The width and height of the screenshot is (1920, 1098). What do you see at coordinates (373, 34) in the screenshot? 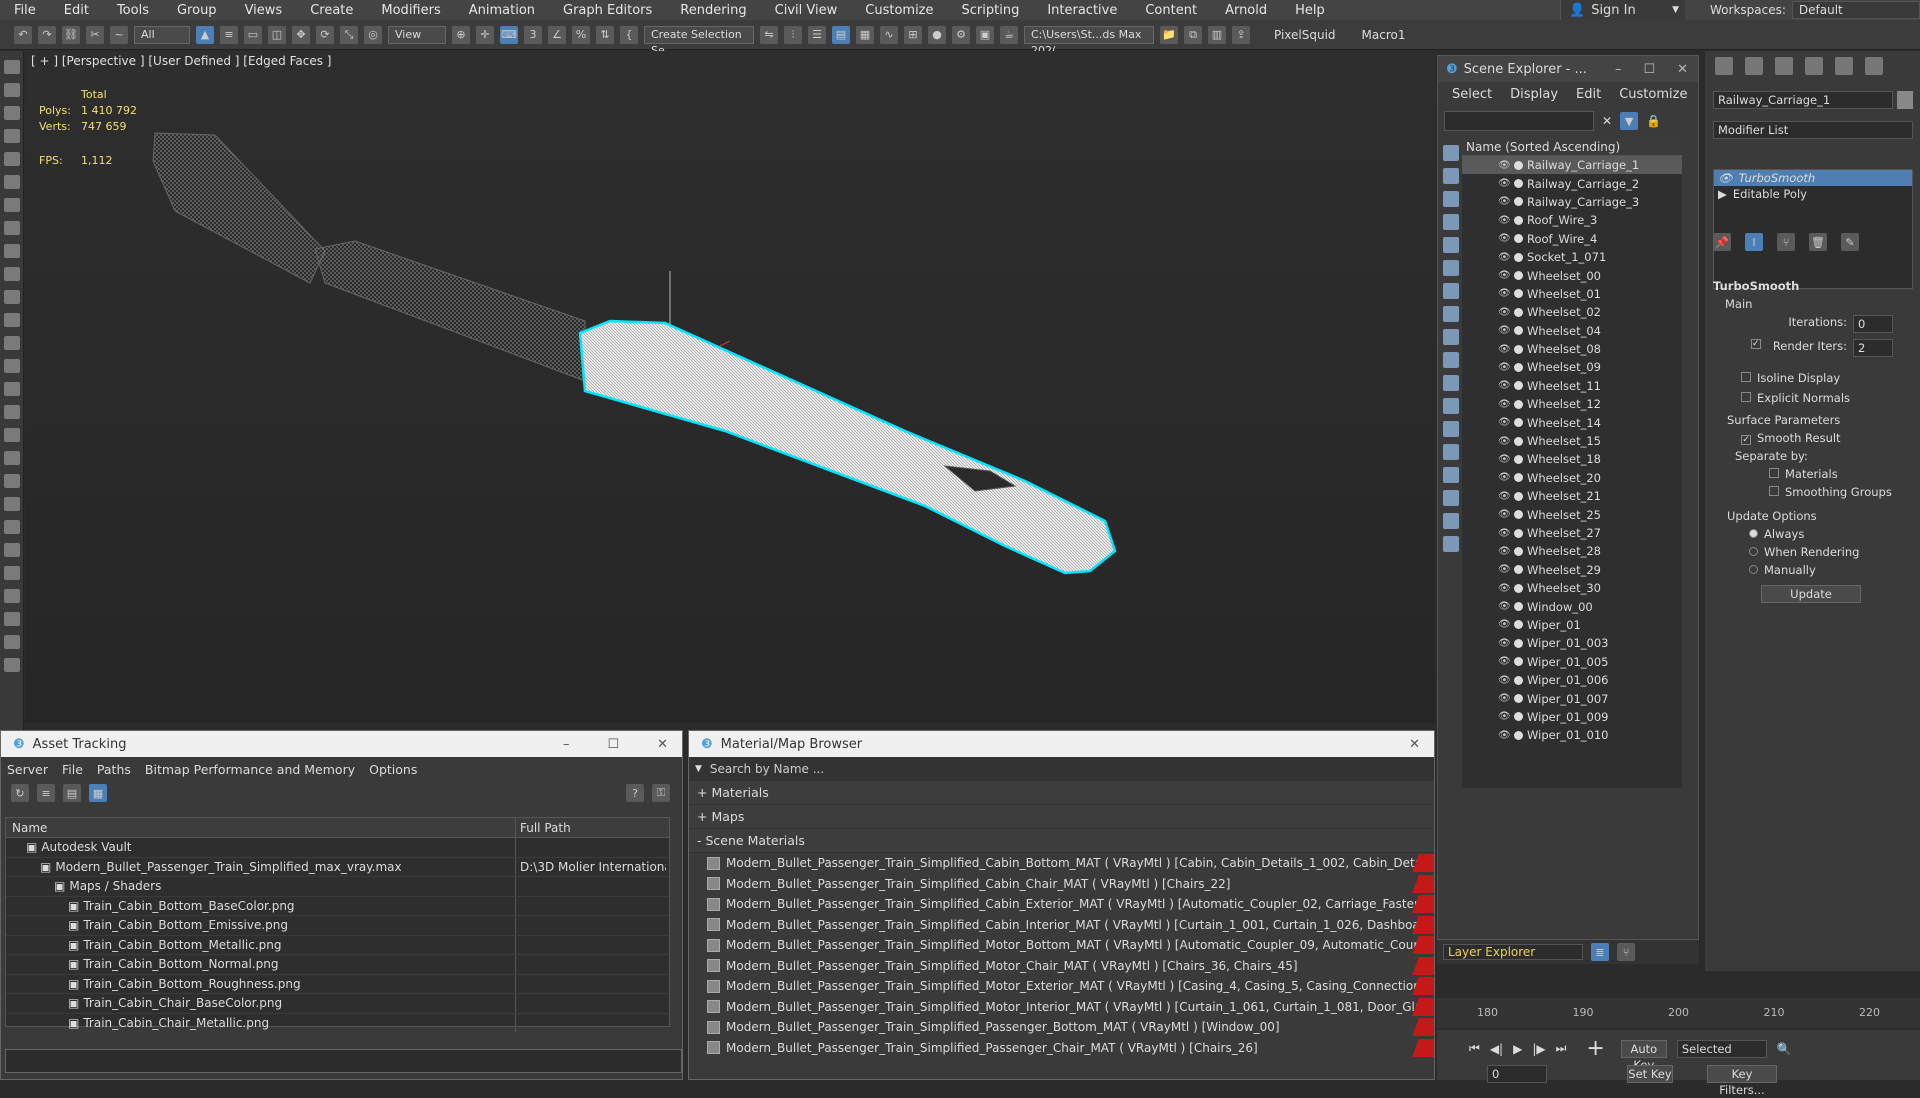
I see `placement-icon: ◎` at bounding box center [373, 34].